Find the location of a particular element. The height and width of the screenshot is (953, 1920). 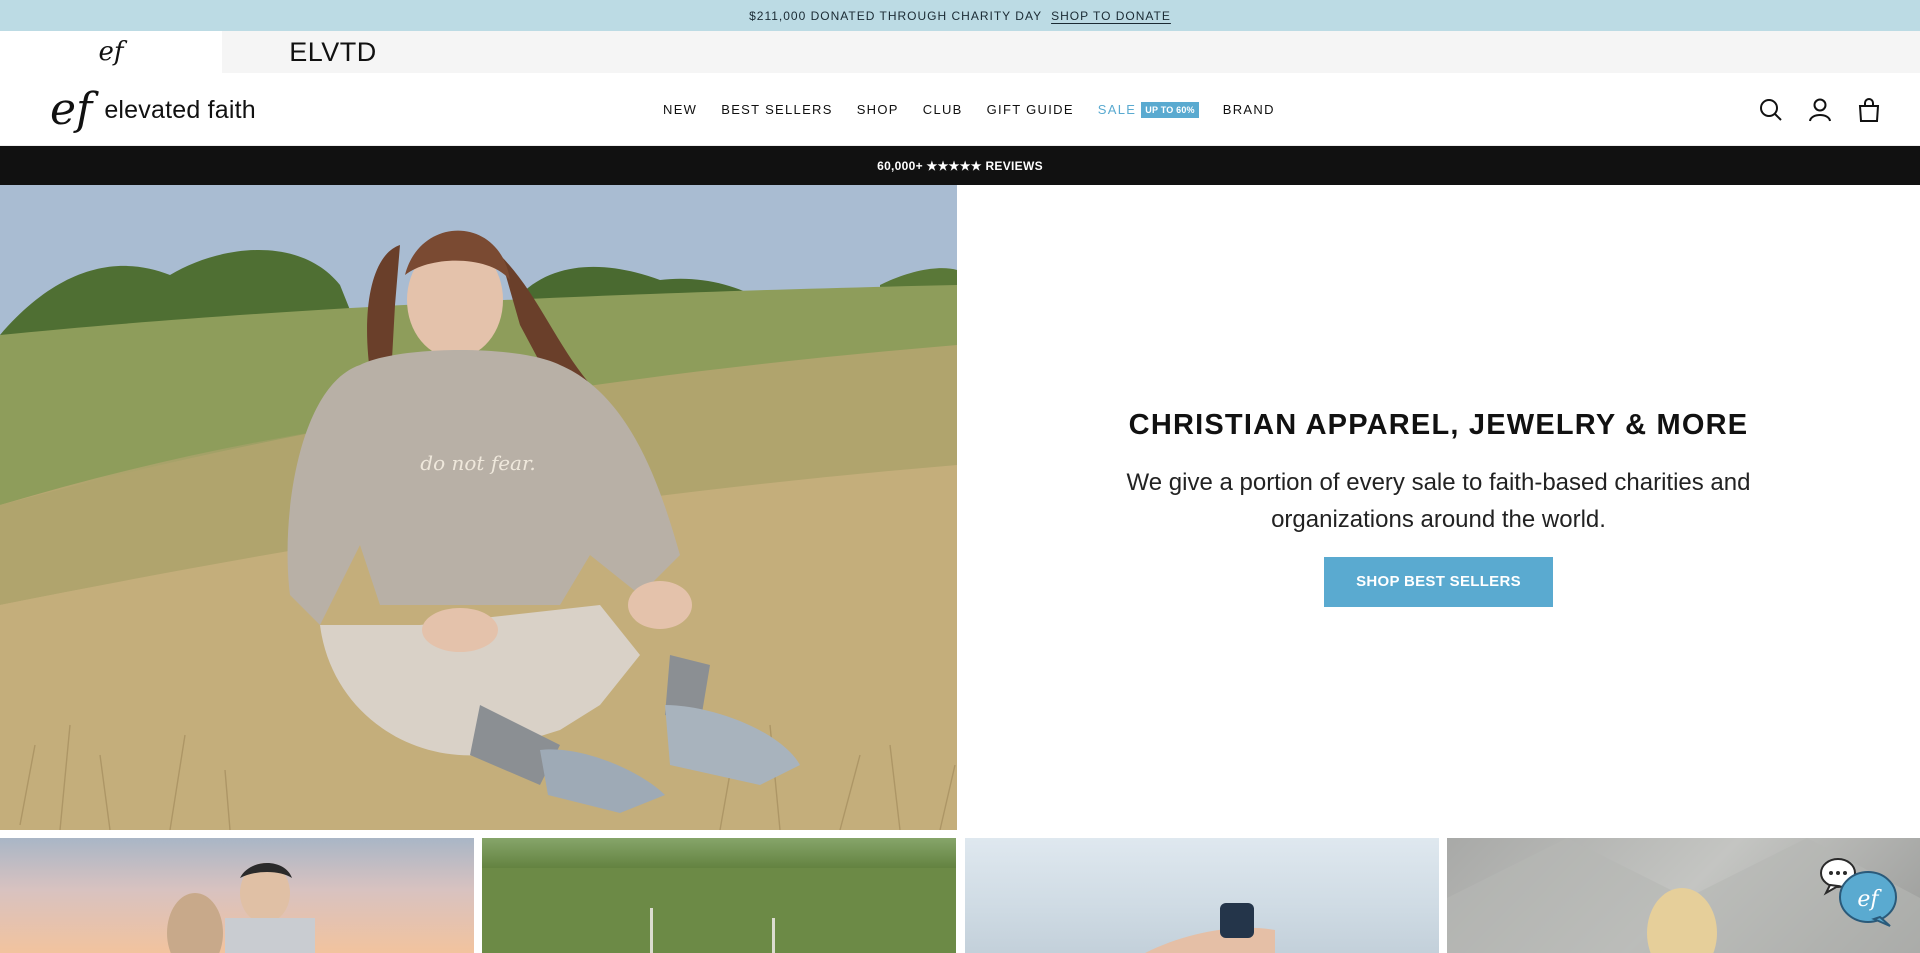

chat-widget: ef is located at coordinates (1861, 891).